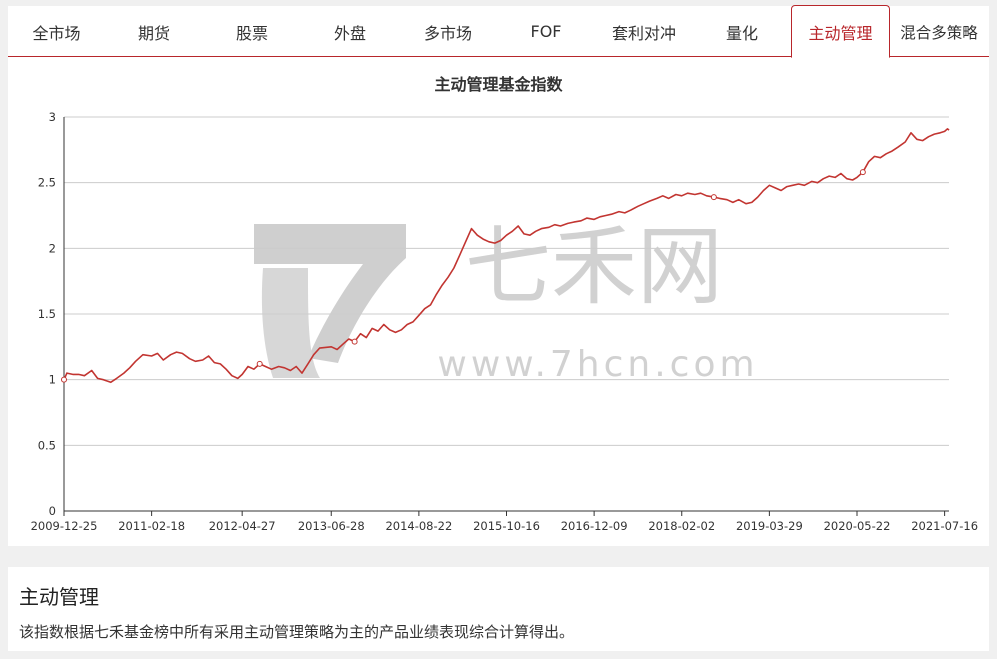  What do you see at coordinates (597, 364) in the screenshot?
I see `watermark-url-text: www.7hcn.com` at bounding box center [597, 364].